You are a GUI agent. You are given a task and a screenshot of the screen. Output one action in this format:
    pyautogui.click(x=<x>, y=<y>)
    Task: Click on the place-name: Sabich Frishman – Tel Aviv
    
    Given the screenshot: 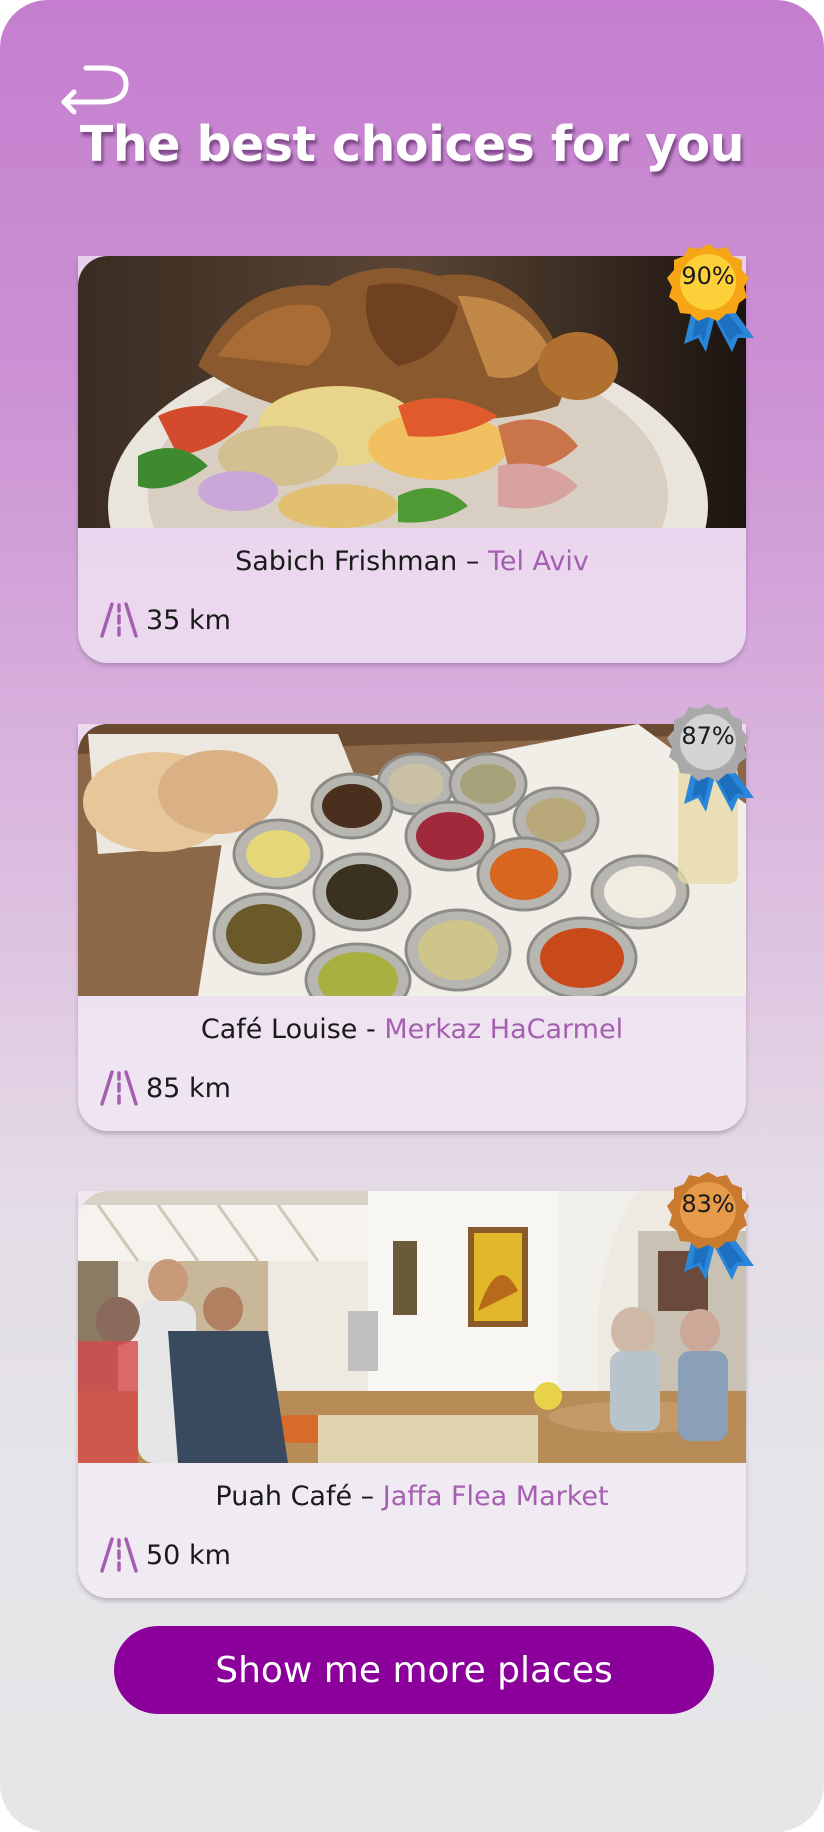 What is the action you would take?
    pyautogui.click(x=412, y=561)
    